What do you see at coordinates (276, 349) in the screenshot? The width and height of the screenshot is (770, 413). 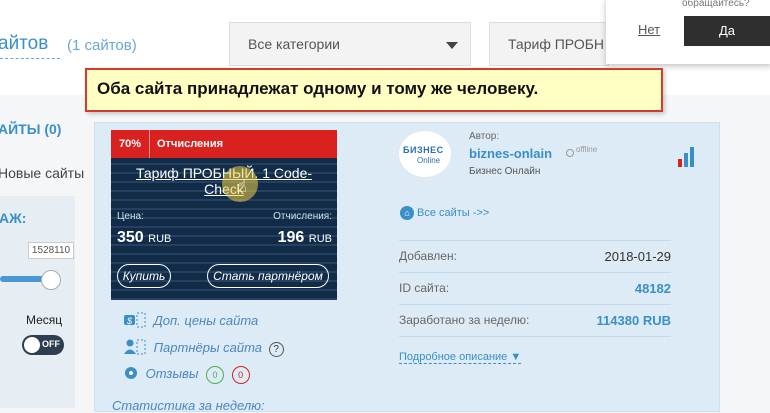 I see `help-icon: ?` at bounding box center [276, 349].